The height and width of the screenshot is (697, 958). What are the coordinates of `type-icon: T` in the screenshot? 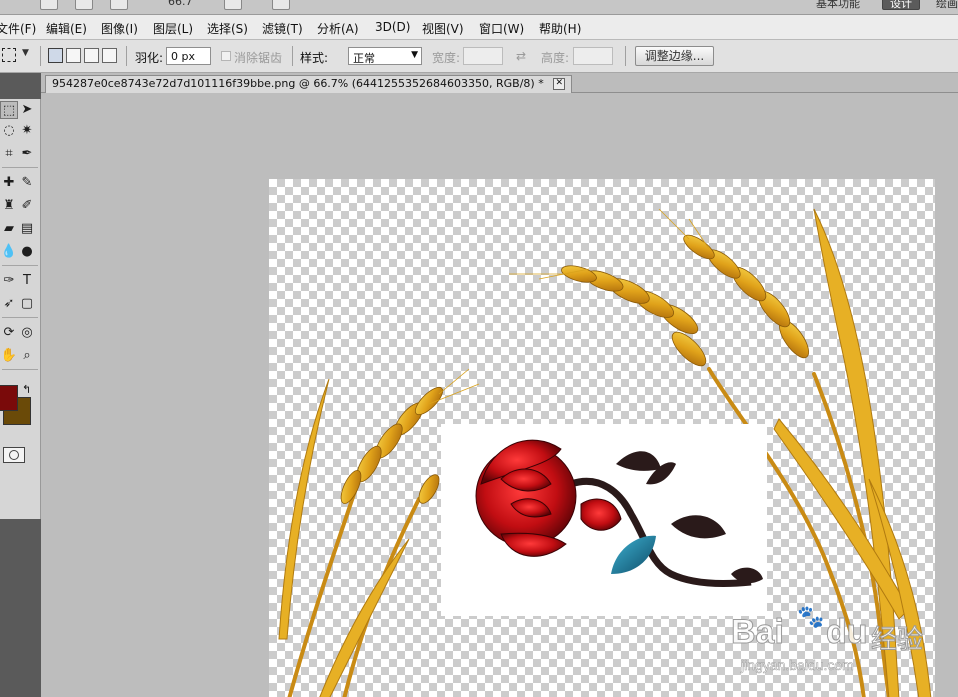 It's located at (27, 281).